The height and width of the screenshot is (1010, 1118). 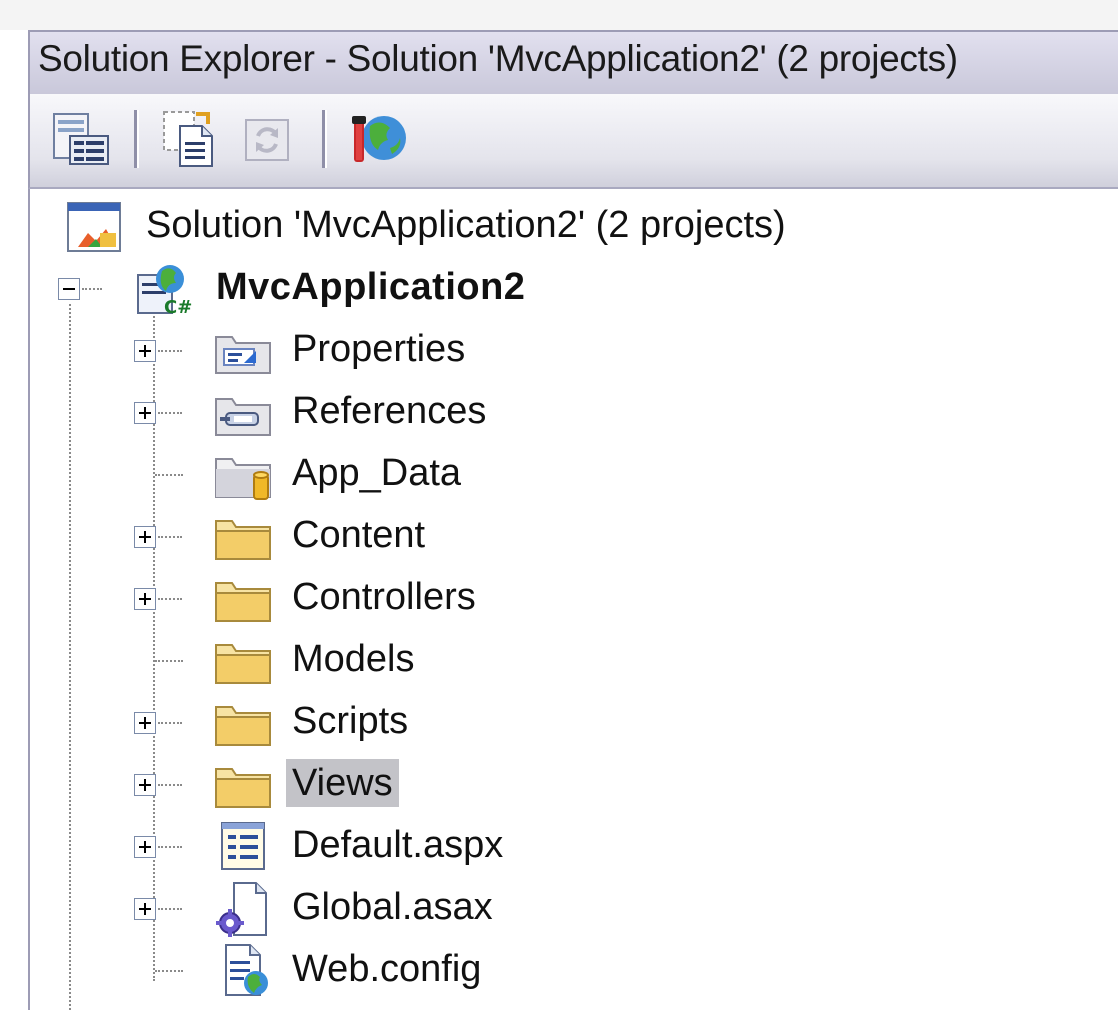 I want to click on tree-row-properties: Properties, so click(x=530, y=351).